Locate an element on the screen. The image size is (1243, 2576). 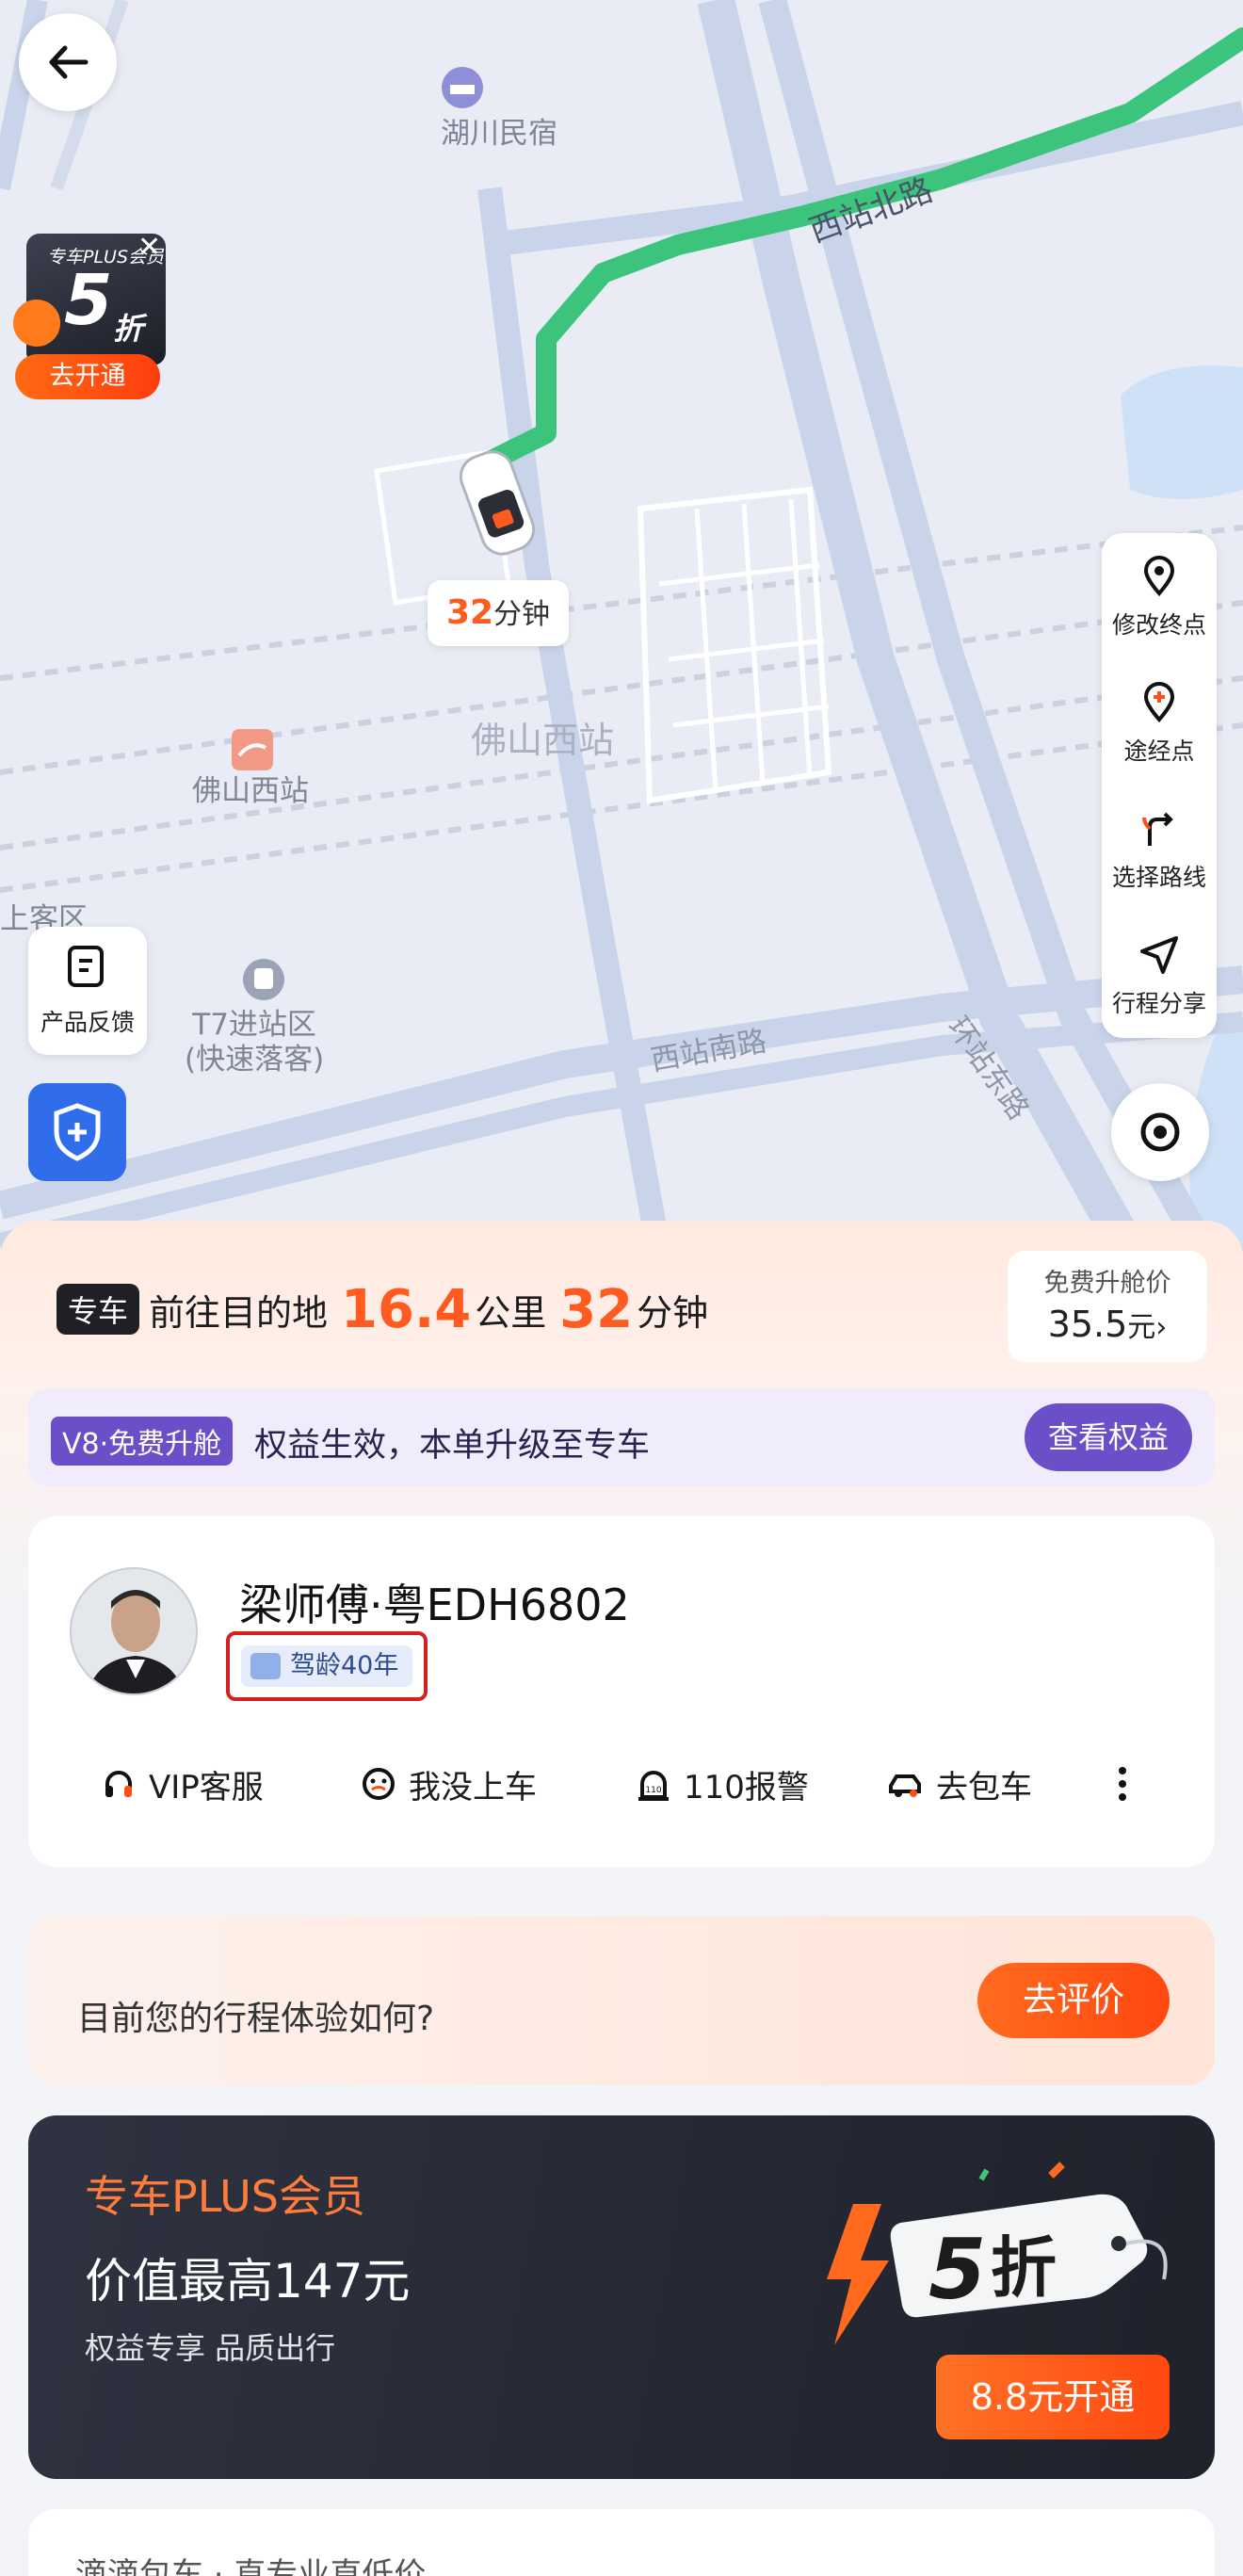
vip-upgrade-strip: V8·免费升舱 权益生效，本单升级至专车 查看权益 is located at coordinates (622, 1437).